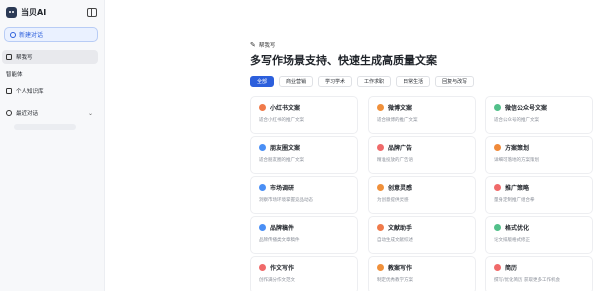  Describe the element at coordinates (51, 34) in the screenshot. I see `new-chat-button: 新建对话` at that location.